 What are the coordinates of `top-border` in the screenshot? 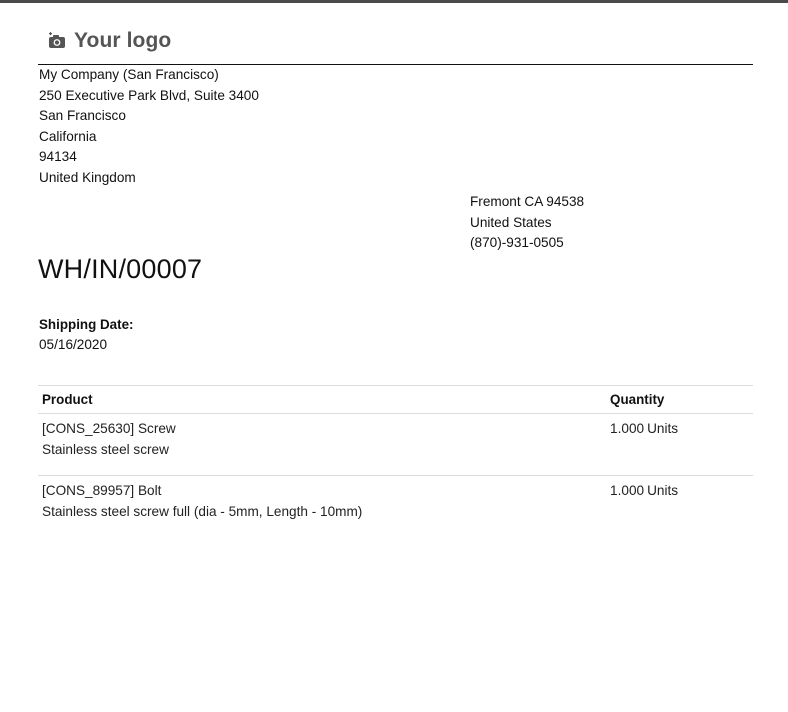 It's located at (394, 1).